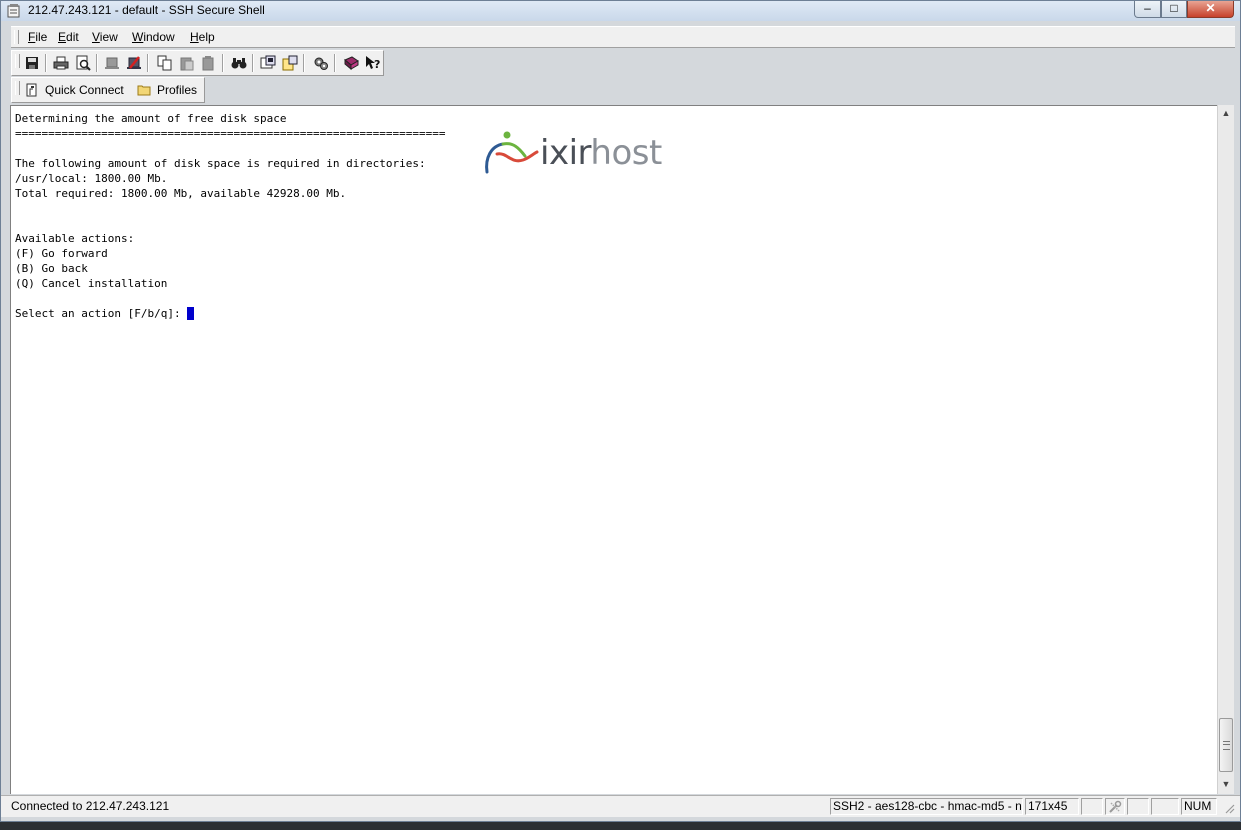 Image resolution: width=1241 pixels, height=830 pixels. I want to click on profiles-button: Profiles, so click(177, 90).